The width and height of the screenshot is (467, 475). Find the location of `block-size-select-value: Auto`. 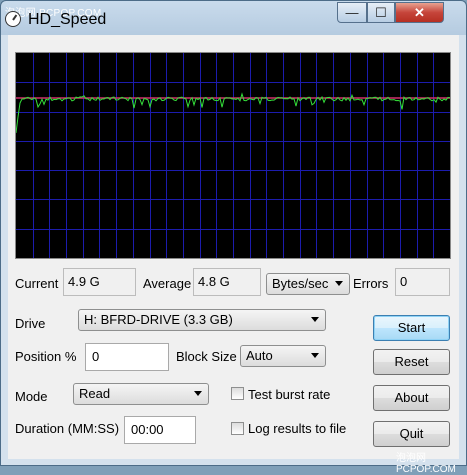

block-size-select-value: Auto is located at coordinates (259, 355).